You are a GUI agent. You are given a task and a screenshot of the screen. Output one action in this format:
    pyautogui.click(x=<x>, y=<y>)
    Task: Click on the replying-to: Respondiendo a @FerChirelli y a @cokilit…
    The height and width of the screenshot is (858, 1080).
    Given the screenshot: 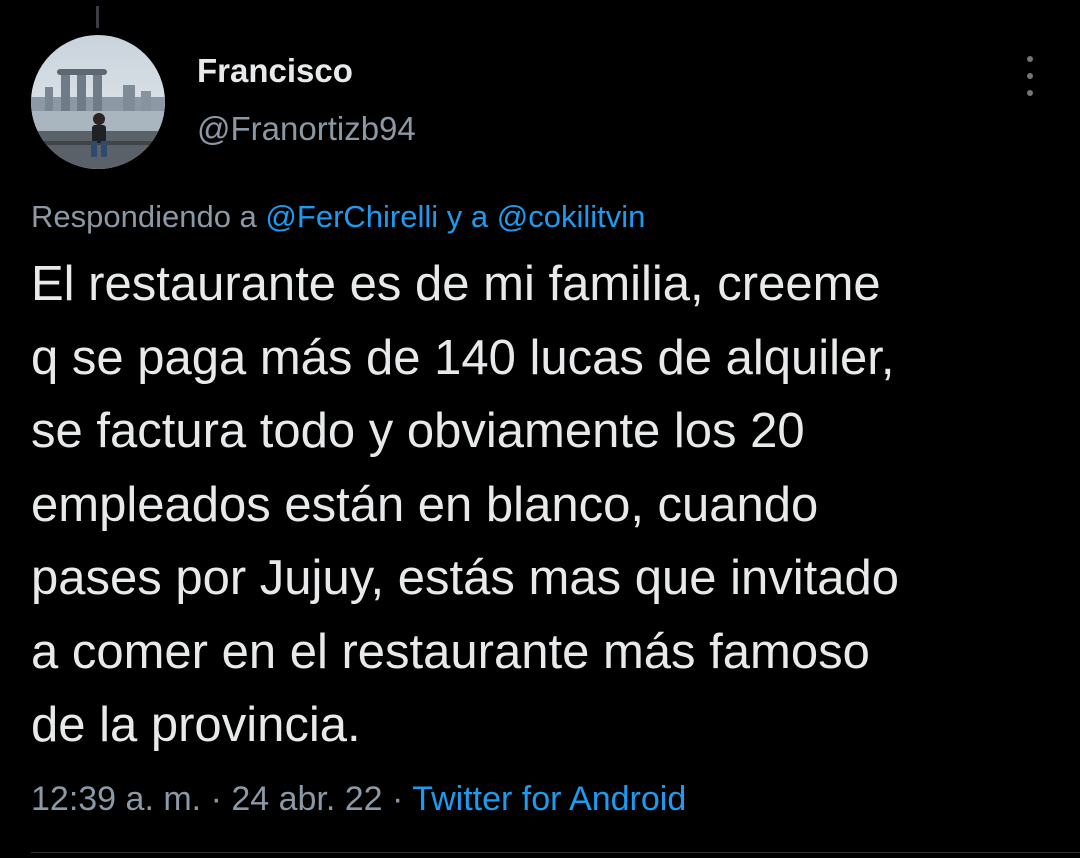 What is the action you would take?
    pyautogui.click(x=338, y=217)
    